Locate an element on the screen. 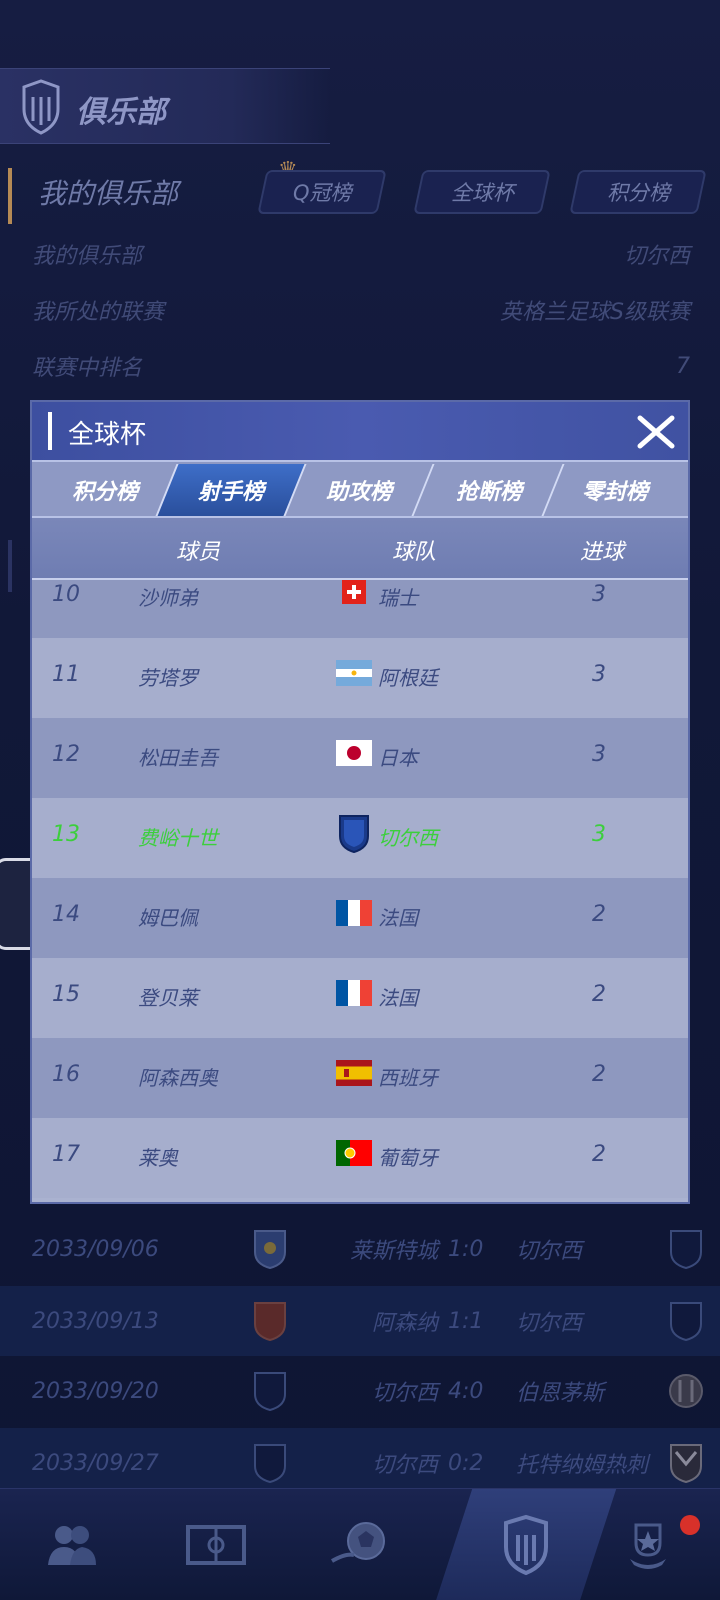 This screenshot has height=1600, width=720. modal-title: 全球杯 is located at coordinates (107, 435).